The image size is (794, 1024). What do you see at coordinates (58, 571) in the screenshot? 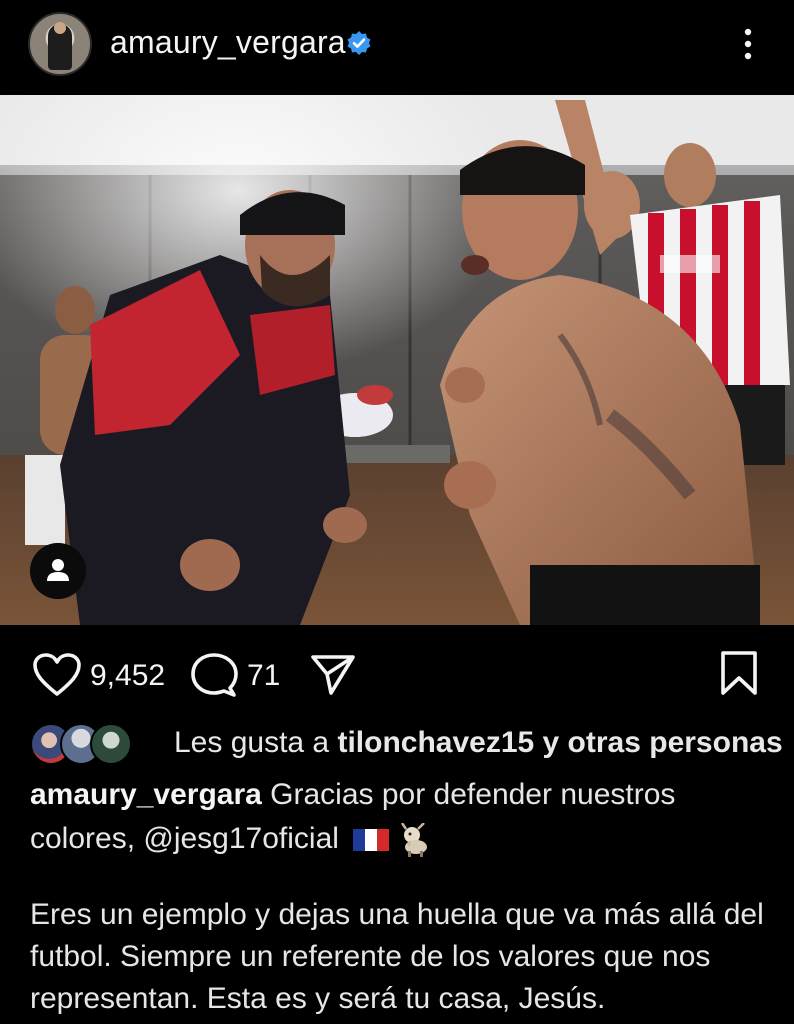
I see `tagged-people-icon` at bounding box center [58, 571].